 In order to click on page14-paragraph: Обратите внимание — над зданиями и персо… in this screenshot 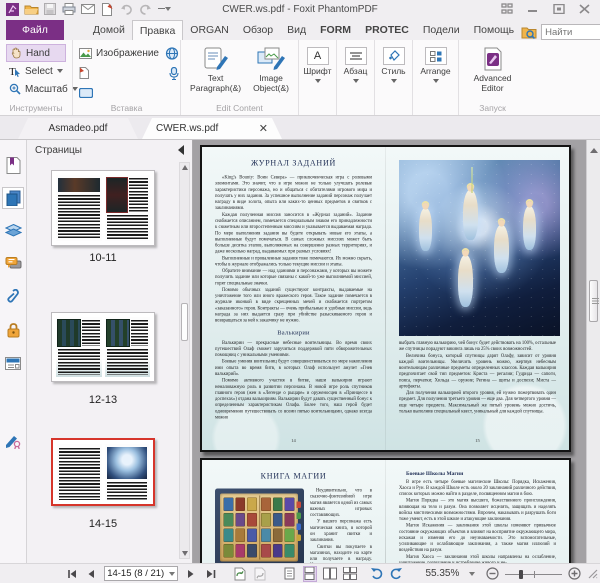, I will do `click(293, 277)`.